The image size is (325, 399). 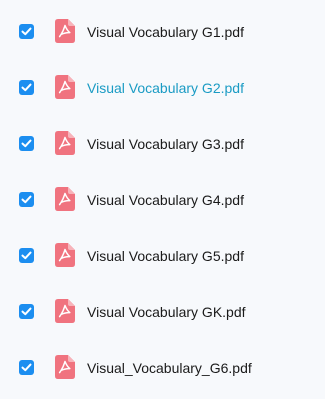 I want to click on file-name: Visual Vocabulary G5.pdf, so click(x=165, y=256).